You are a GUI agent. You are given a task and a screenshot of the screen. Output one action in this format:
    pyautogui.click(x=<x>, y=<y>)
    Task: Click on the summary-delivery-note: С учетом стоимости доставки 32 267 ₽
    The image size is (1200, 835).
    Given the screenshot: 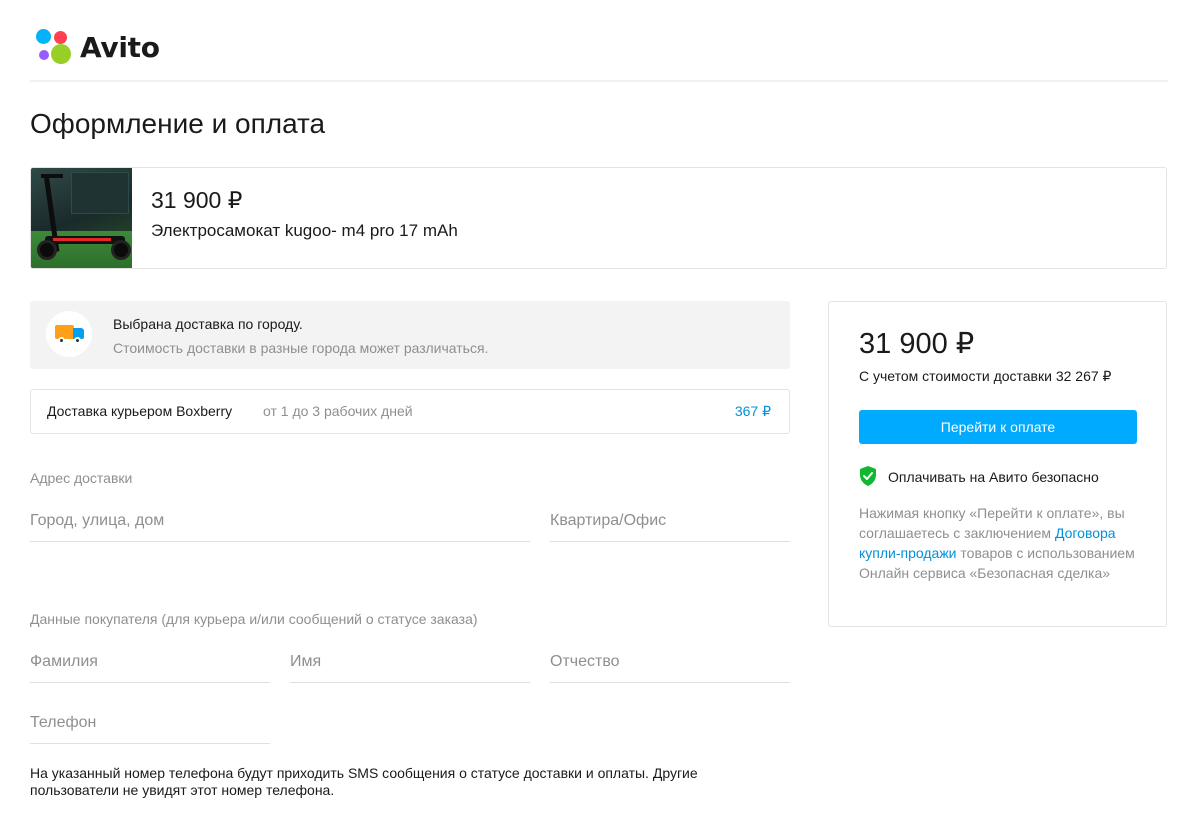 What is the action you would take?
    pyautogui.click(x=985, y=376)
    